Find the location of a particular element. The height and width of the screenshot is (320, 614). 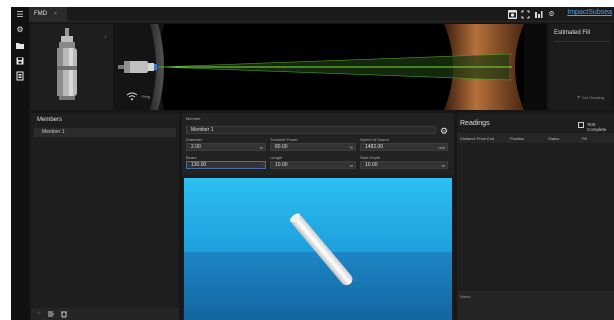

member-list-item: Member 1 is located at coordinates (105, 132).